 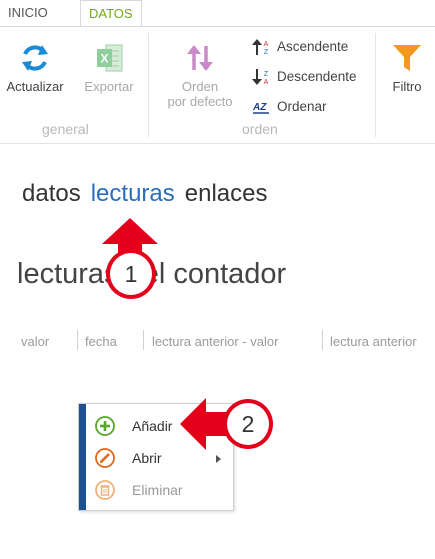 I want to click on group-orden-label: orden, so click(x=260, y=129).